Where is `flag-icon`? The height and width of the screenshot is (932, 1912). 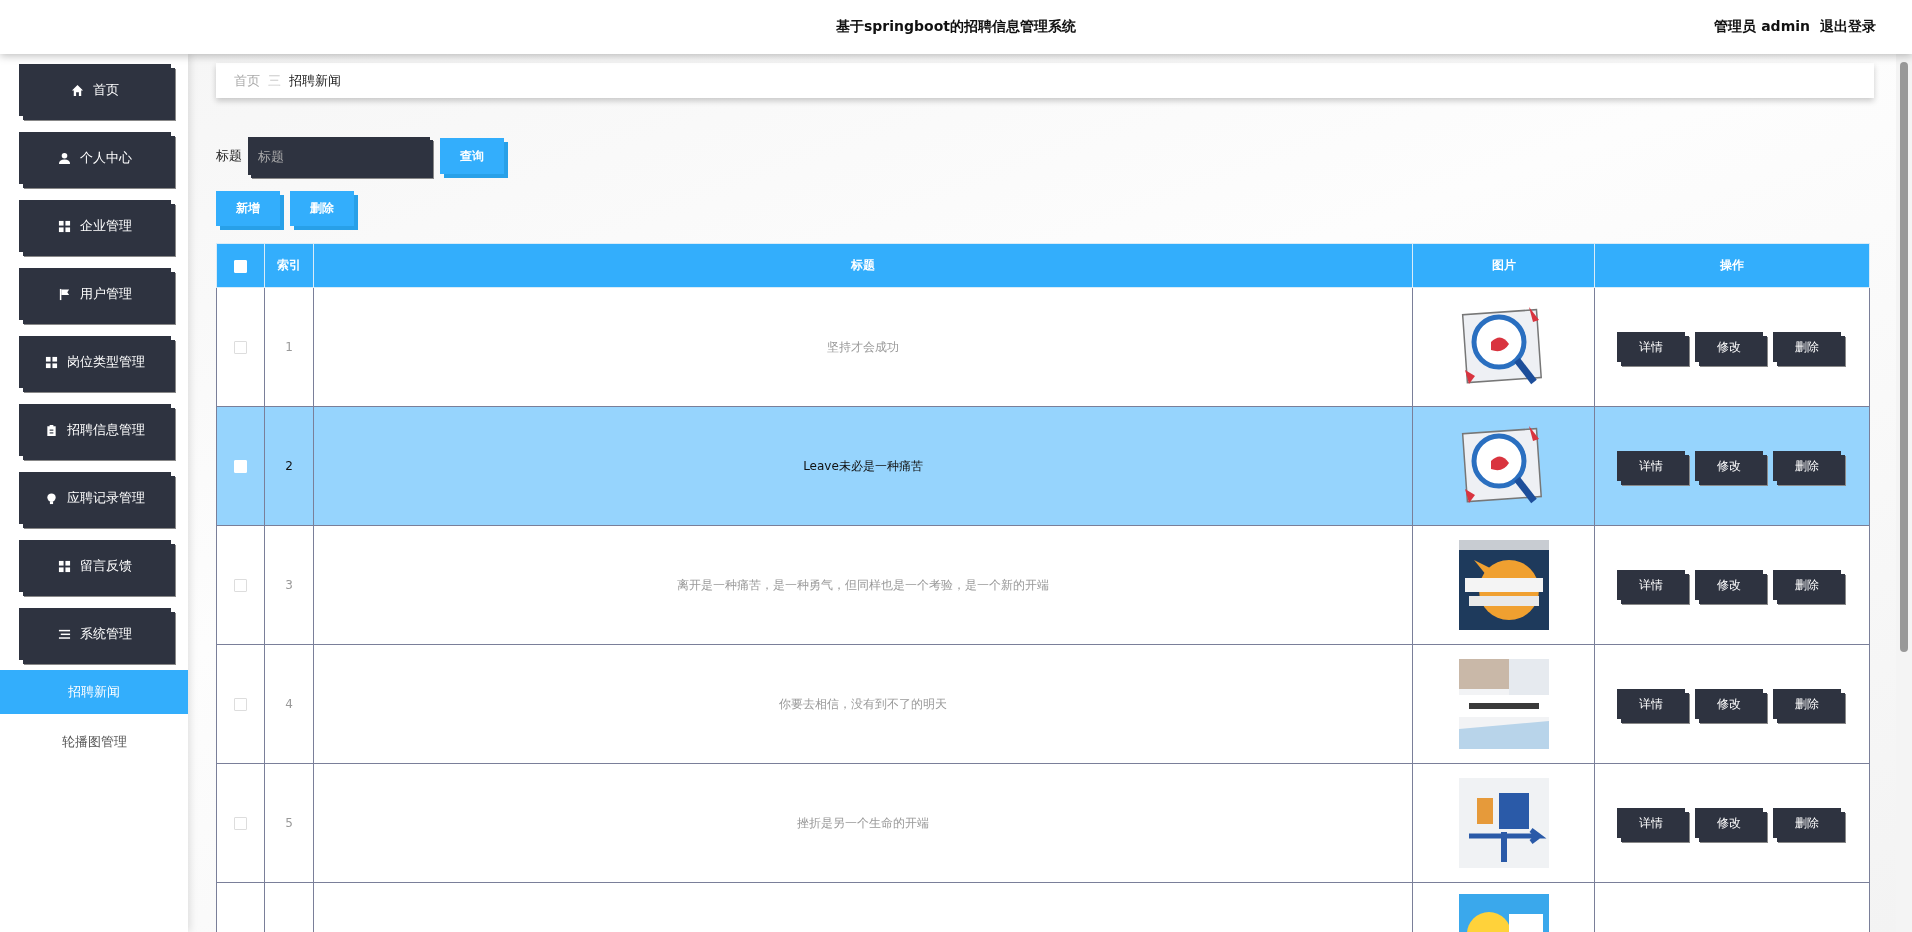
flag-icon is located at coordinates (64, 294).